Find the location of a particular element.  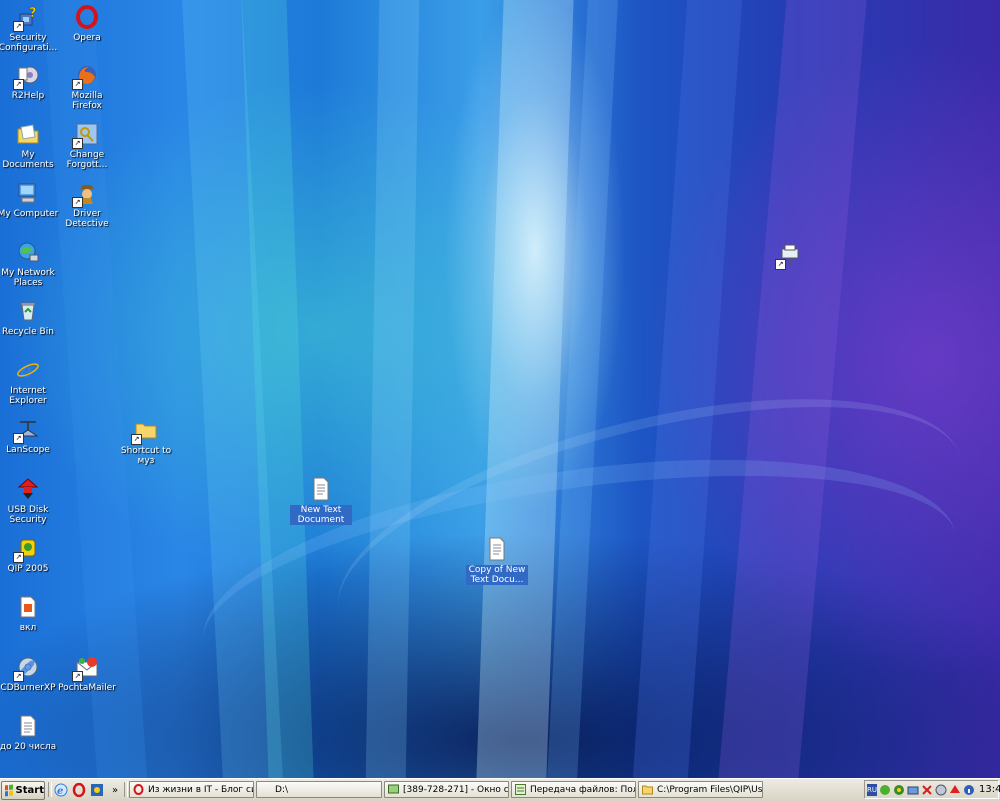

desktop-icon-opera: Opera is located at coordinates (87, 23).